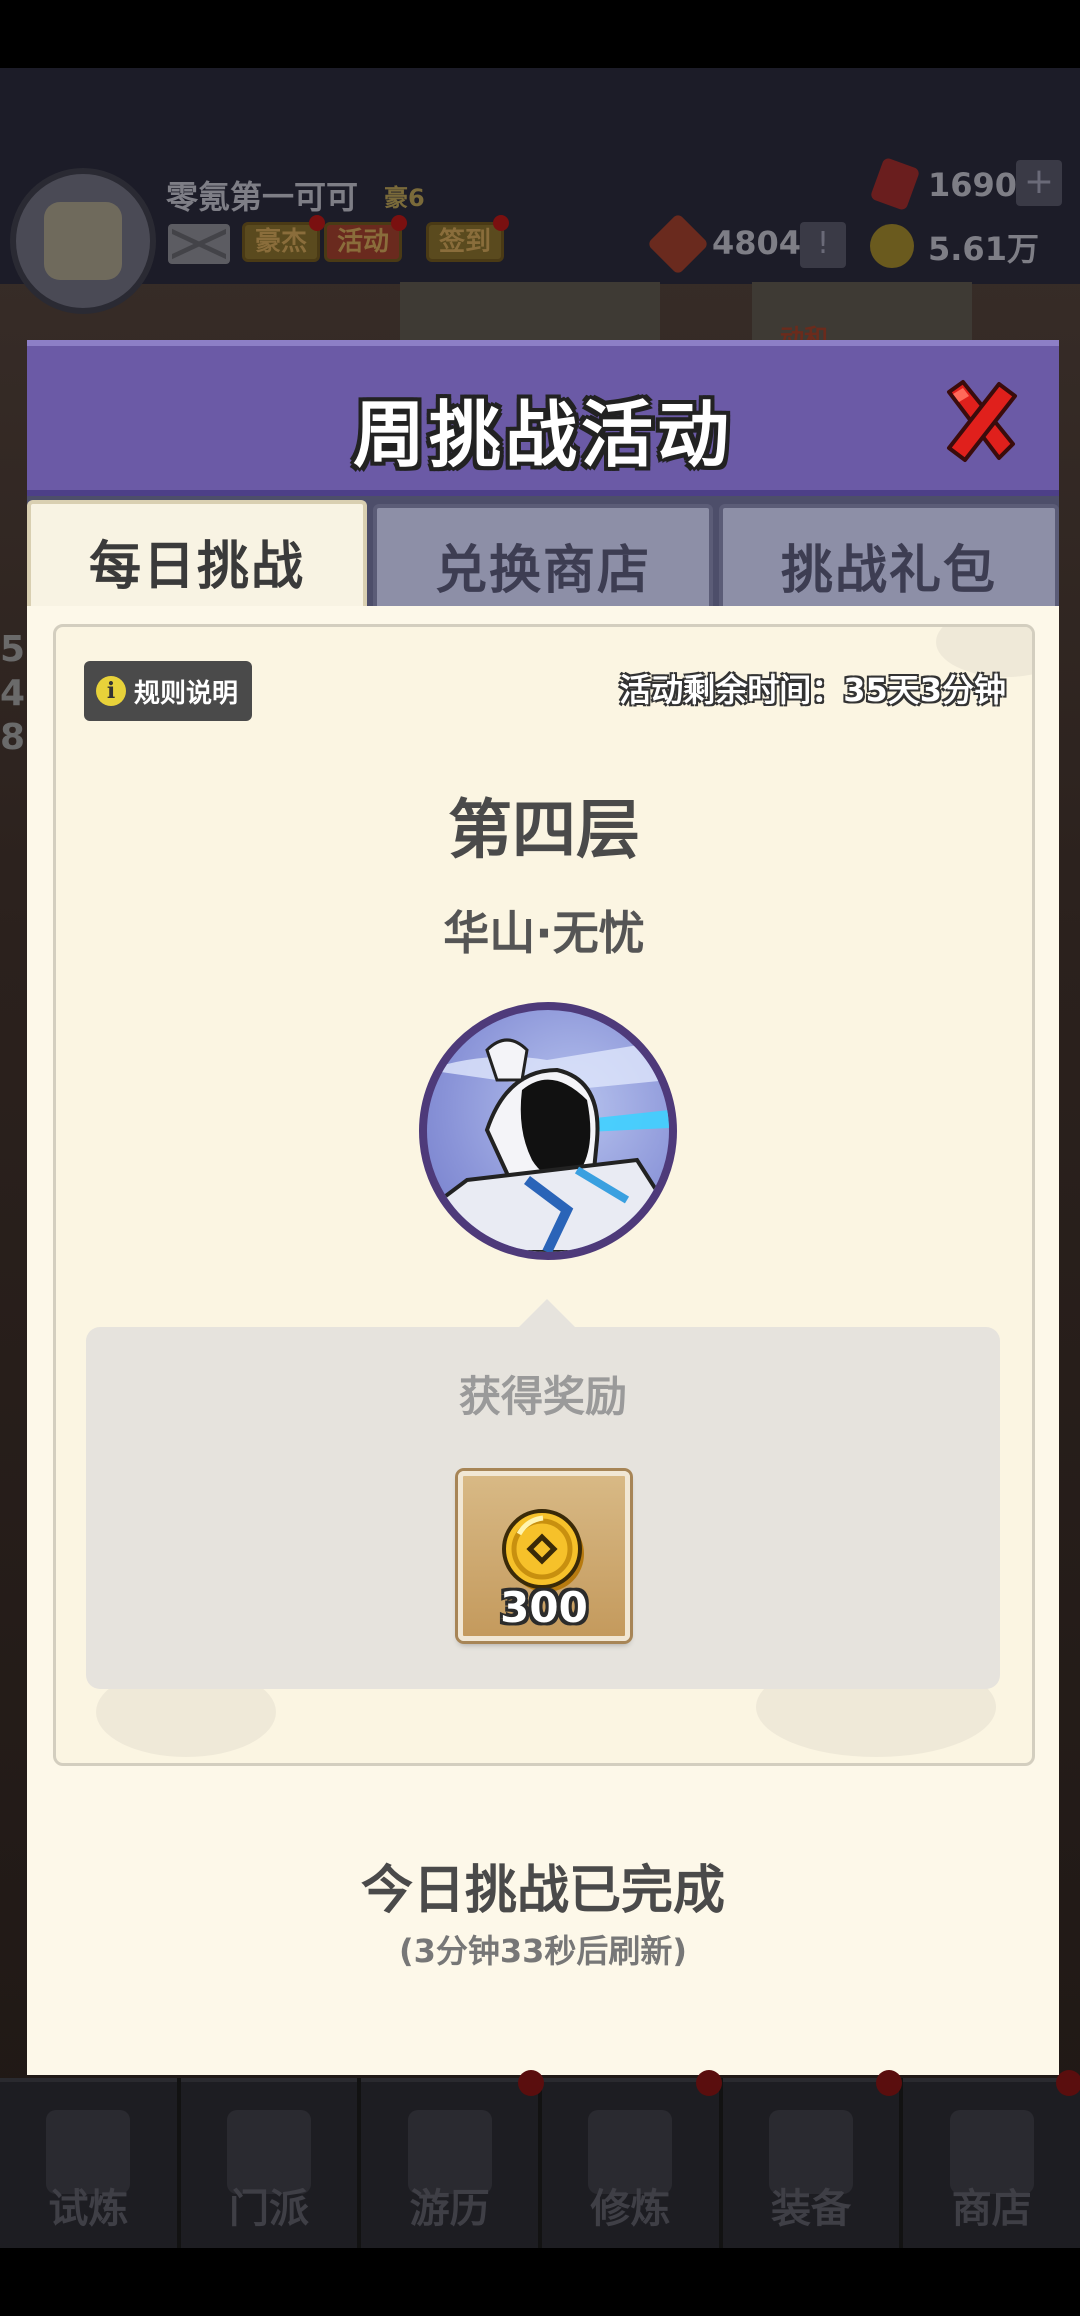 Image resolution: width=1080 pixels, height=2316 pixels. I want to click on bottom-navigation: 试炼 门派 游历 修炼 装备 商店, so click(540, 2163).